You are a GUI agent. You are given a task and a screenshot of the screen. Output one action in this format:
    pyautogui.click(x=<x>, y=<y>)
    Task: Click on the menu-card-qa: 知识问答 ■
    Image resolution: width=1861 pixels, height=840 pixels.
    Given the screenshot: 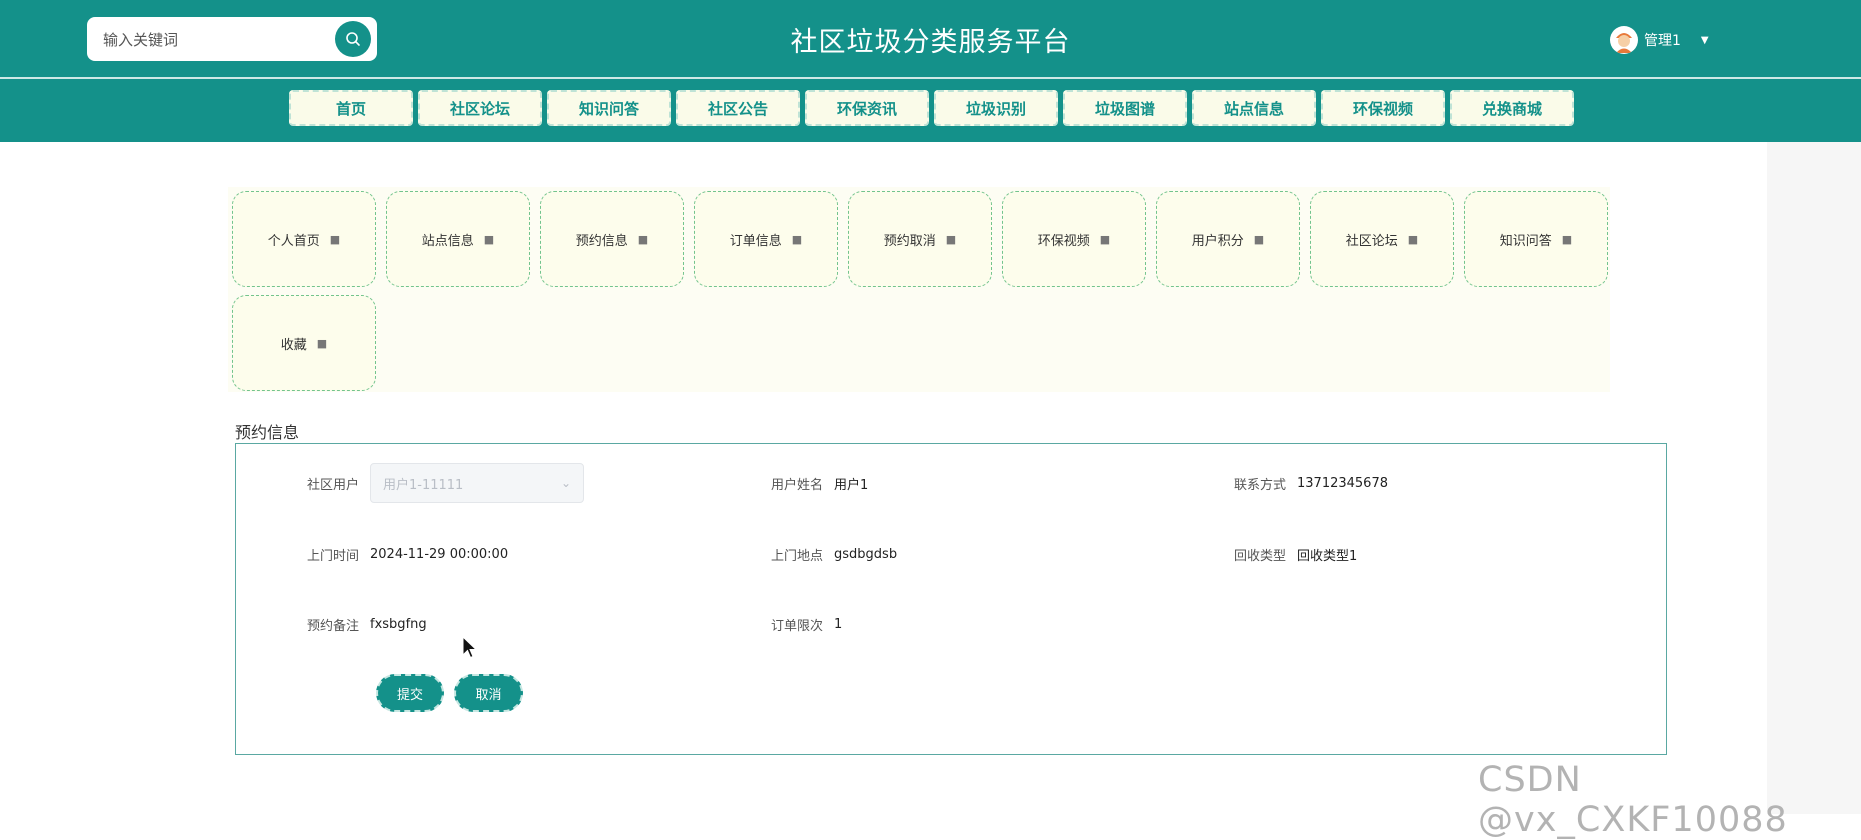 What is the action you would take?
    pyautogui.click(x=1536, y=239)
    